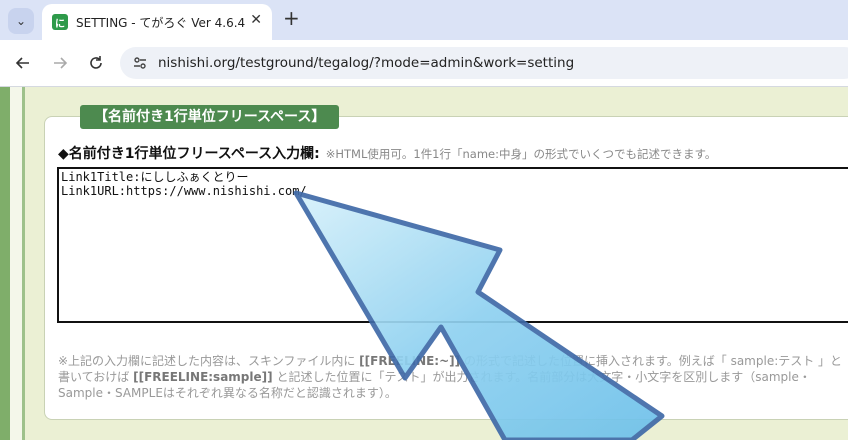 This screenshot has width=848, height=440. Describe the element at coordinates (161, 23) in the screenshot. I see `tab-title: SETTING - てがろぐ Ver 4.6.4` at that location.